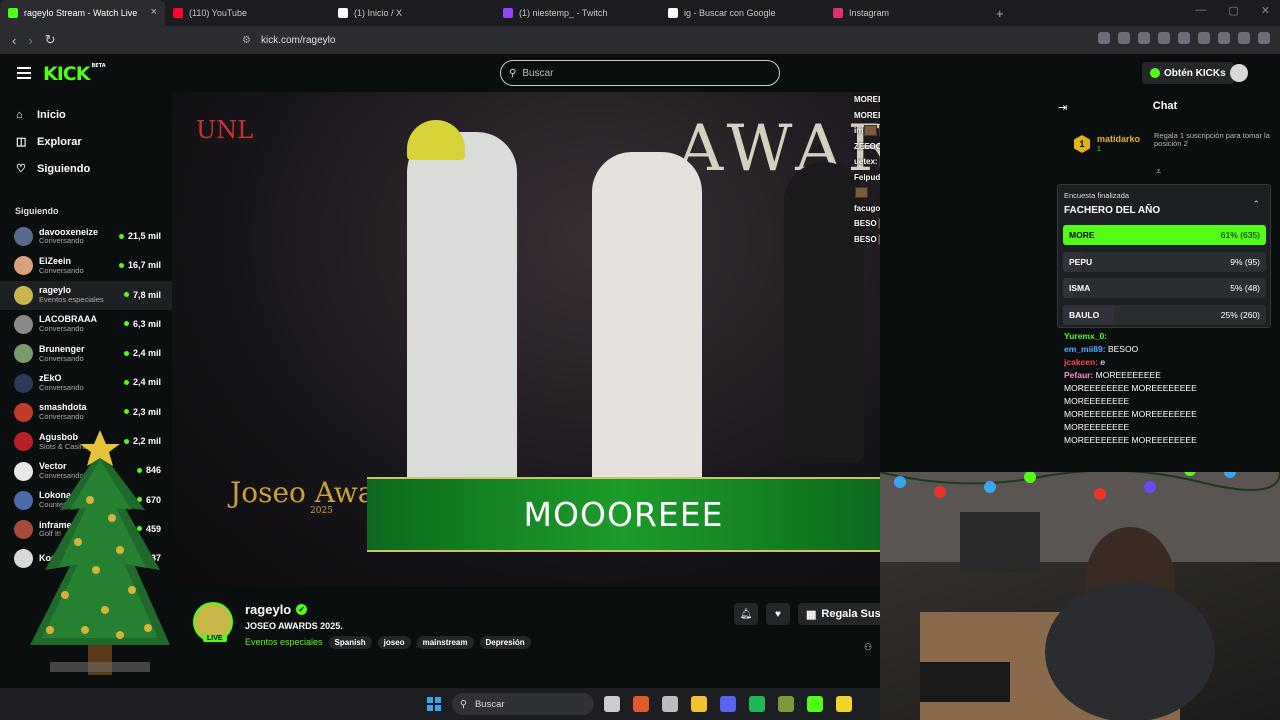  Describe the element at coordinates (142, 324) in the screenshot. I see `viewer-count: 6,3 mil` at that location.